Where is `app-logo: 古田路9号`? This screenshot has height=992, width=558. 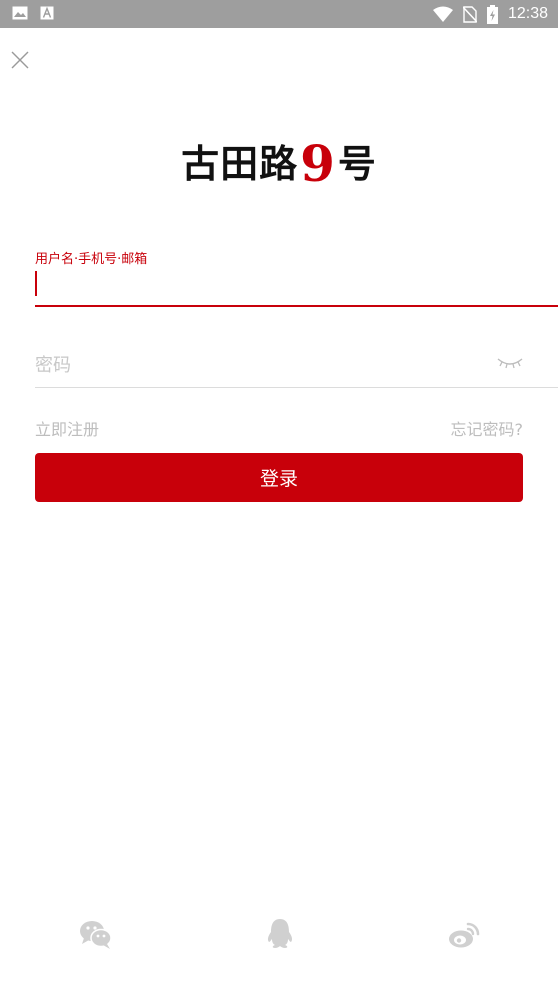
app-logo: 古田路9号 is located at coordinates (279, 161).